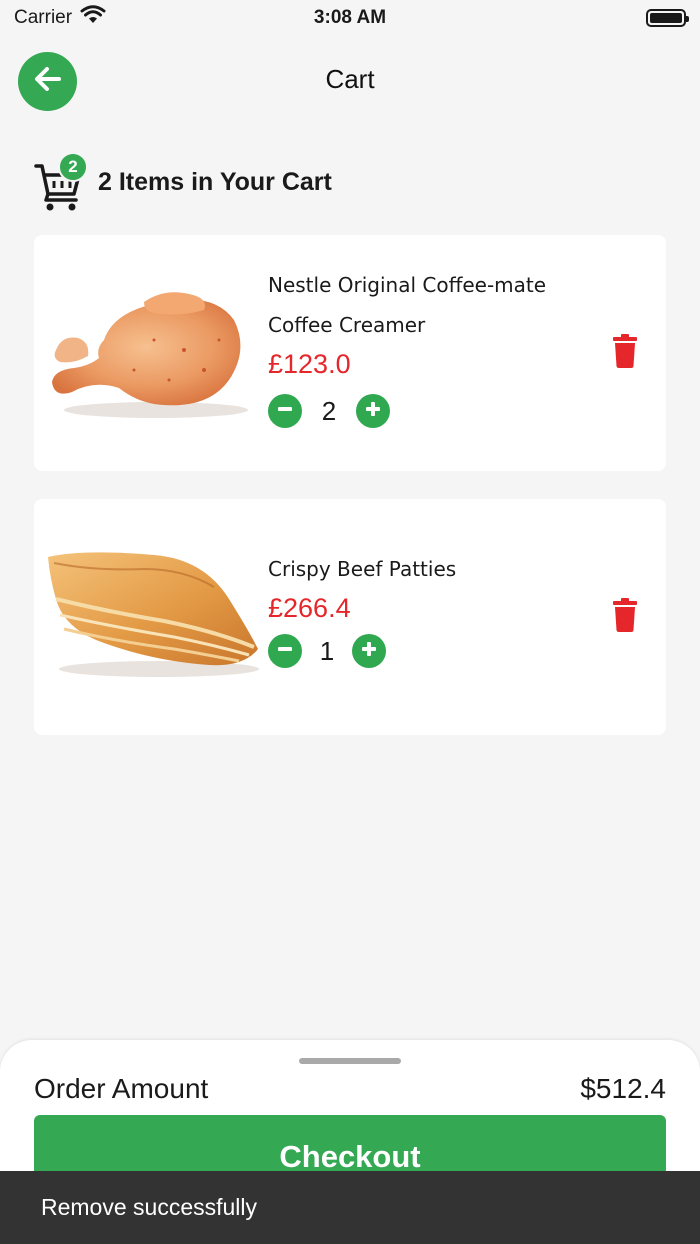  What do you see at coordinates (154, 619) in the screenshot?
I see `product-image-patty` at bounding box center [154, 619].